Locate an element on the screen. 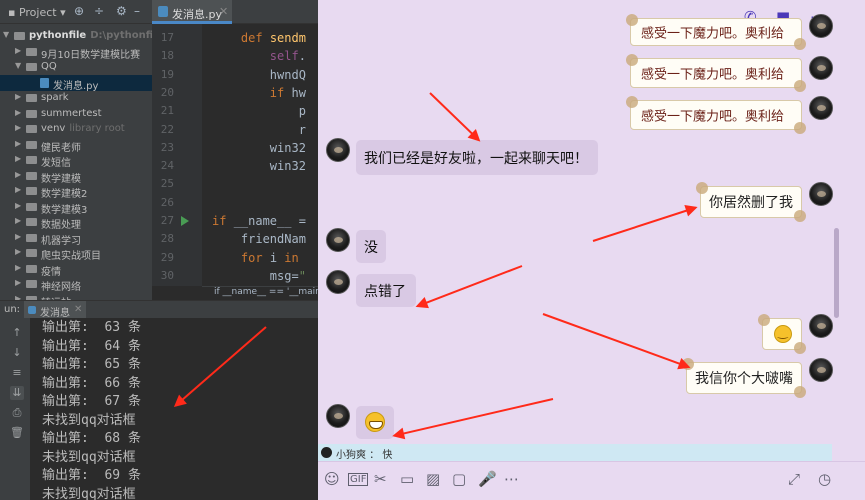  tree-item-label: venv library root is located at coordinates (83, 128).